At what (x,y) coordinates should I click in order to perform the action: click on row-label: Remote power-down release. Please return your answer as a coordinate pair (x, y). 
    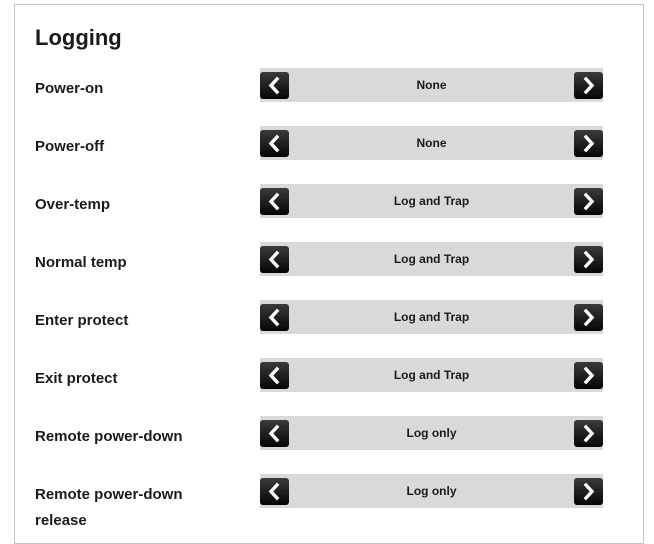
    Looking at the image, I should click on (109, 507).